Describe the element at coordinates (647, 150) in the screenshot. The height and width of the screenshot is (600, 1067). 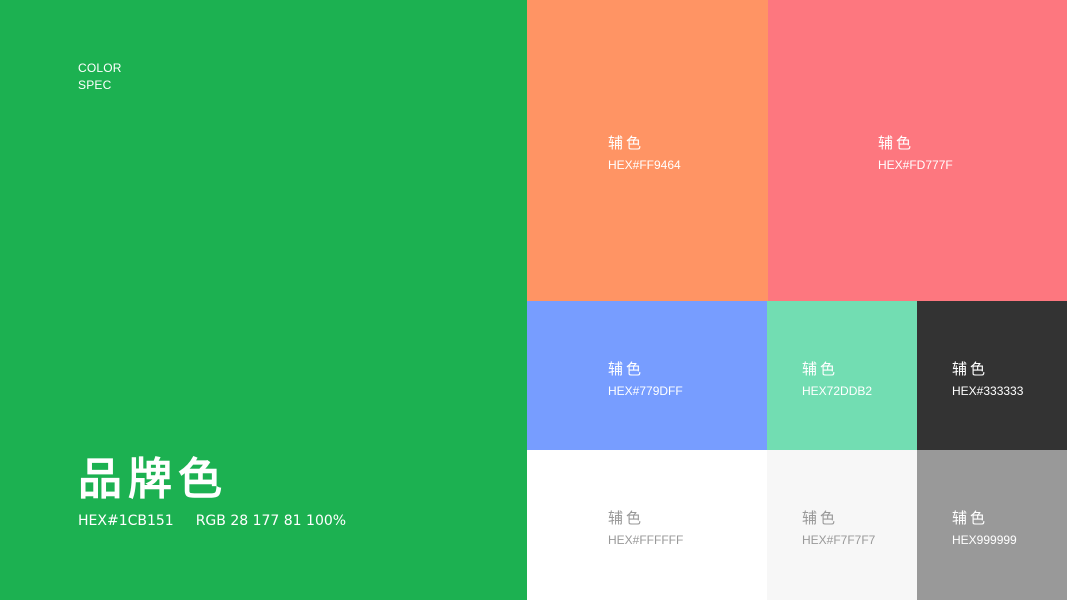
I see `swatch-orange: 辅色 HEX#FF9464` at that location.